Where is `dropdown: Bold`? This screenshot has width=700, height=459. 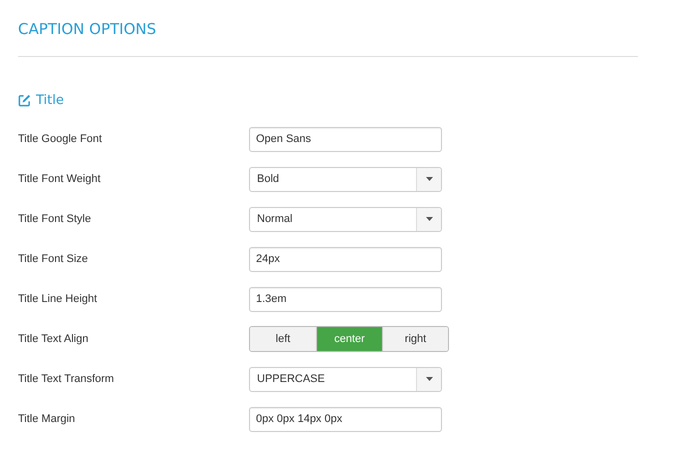 dropdown: Bold is located at coordinates (345, 179).